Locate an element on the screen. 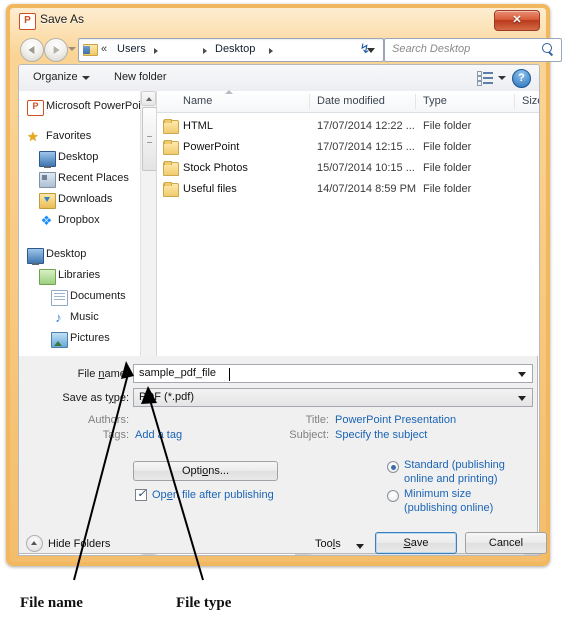 The image size is (562, 622). nav-item-downloads: Downloads is located at coordinates (79, 200).